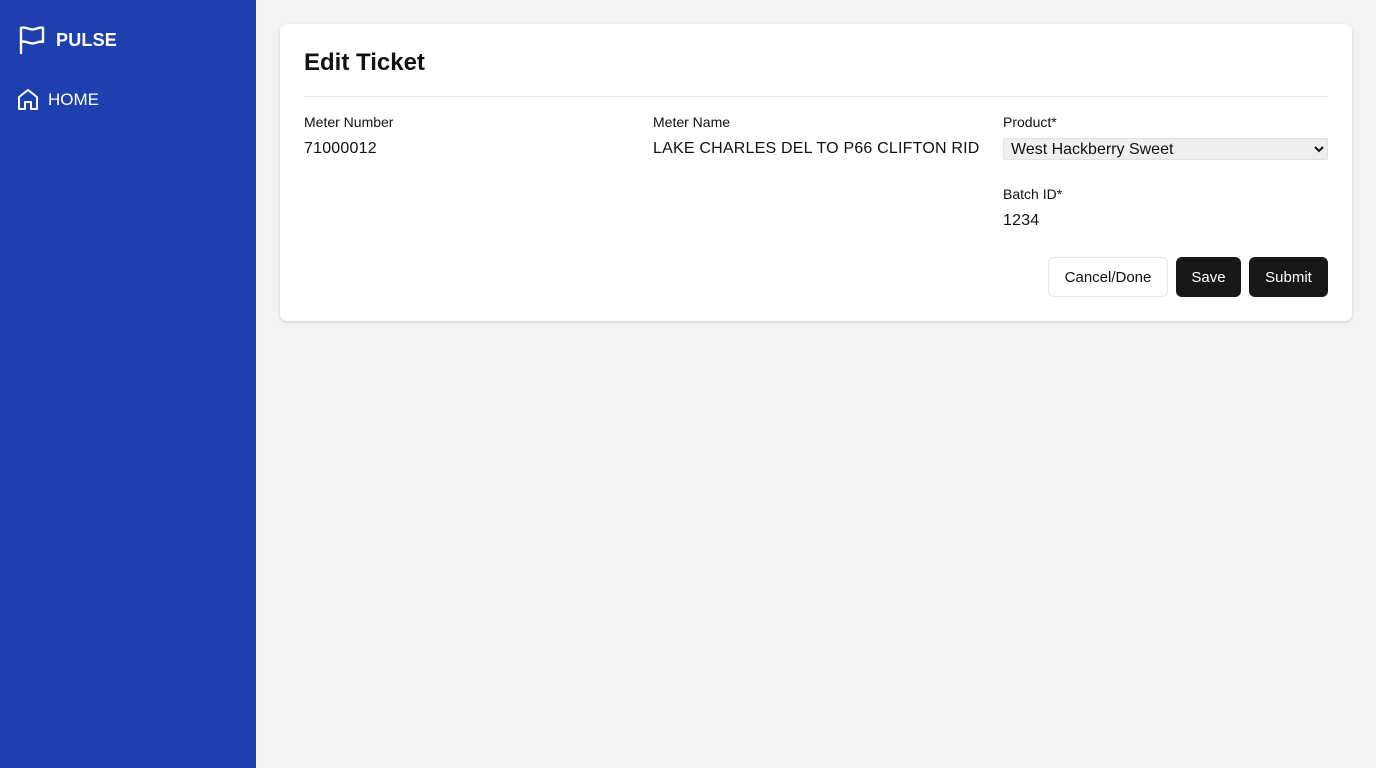  I want to click on product-select: West Hackberry Sweet, so click(1165, 149).